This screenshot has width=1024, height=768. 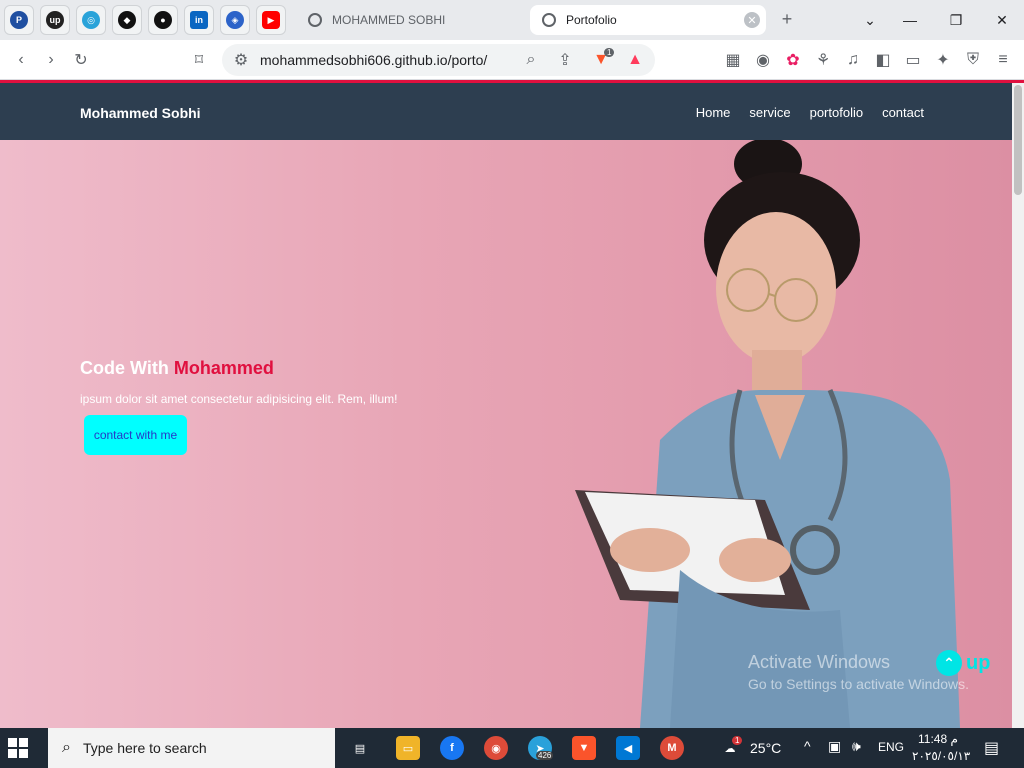 I want to click on minimize-button: —, so click(x=910, y=20).